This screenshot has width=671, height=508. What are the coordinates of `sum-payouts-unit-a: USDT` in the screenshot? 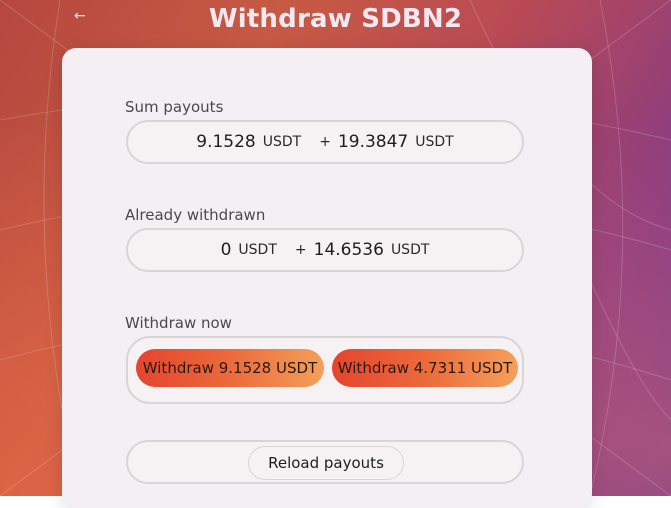 It's located at (282, 142).